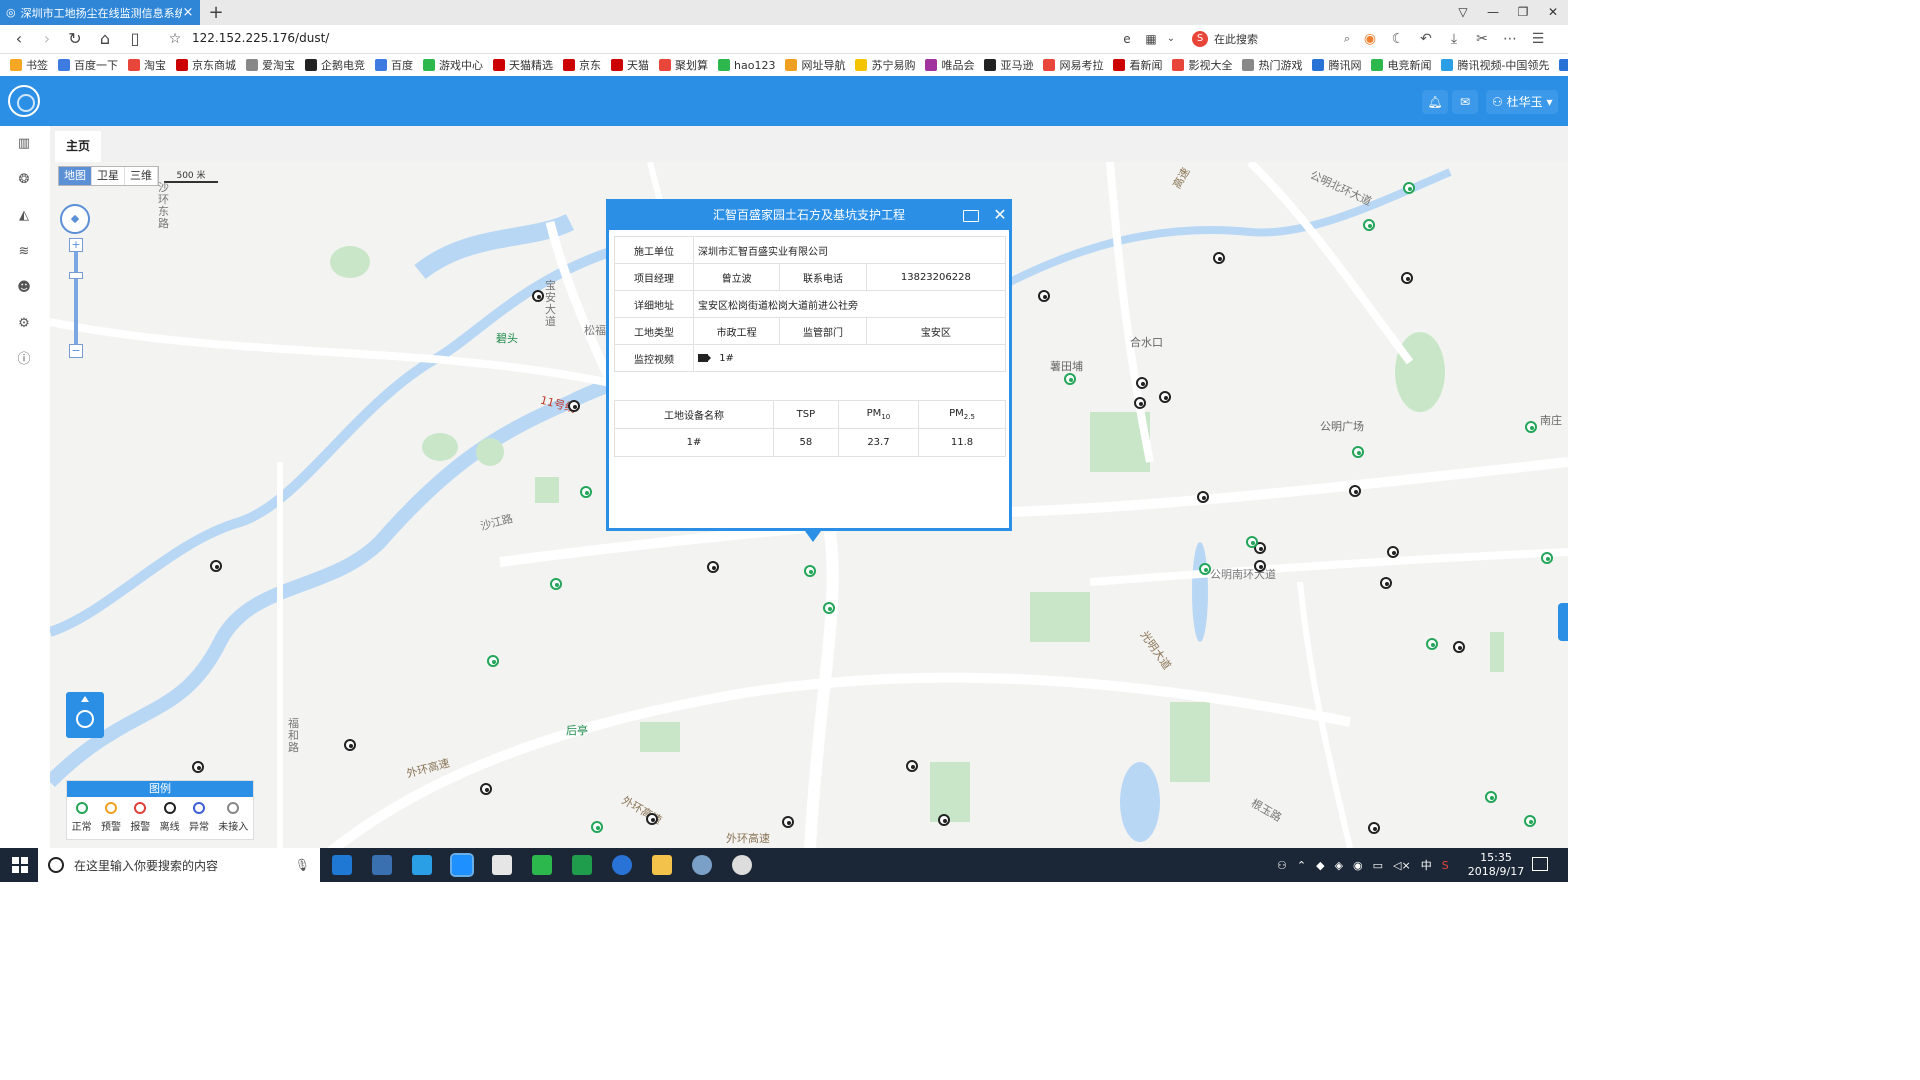 Image resolution: width=1920 pixels, height=1080 pixels. Describe the element at coordinates (75, 176) in the screenshot. I see `map-type-map: 地图` at that location.